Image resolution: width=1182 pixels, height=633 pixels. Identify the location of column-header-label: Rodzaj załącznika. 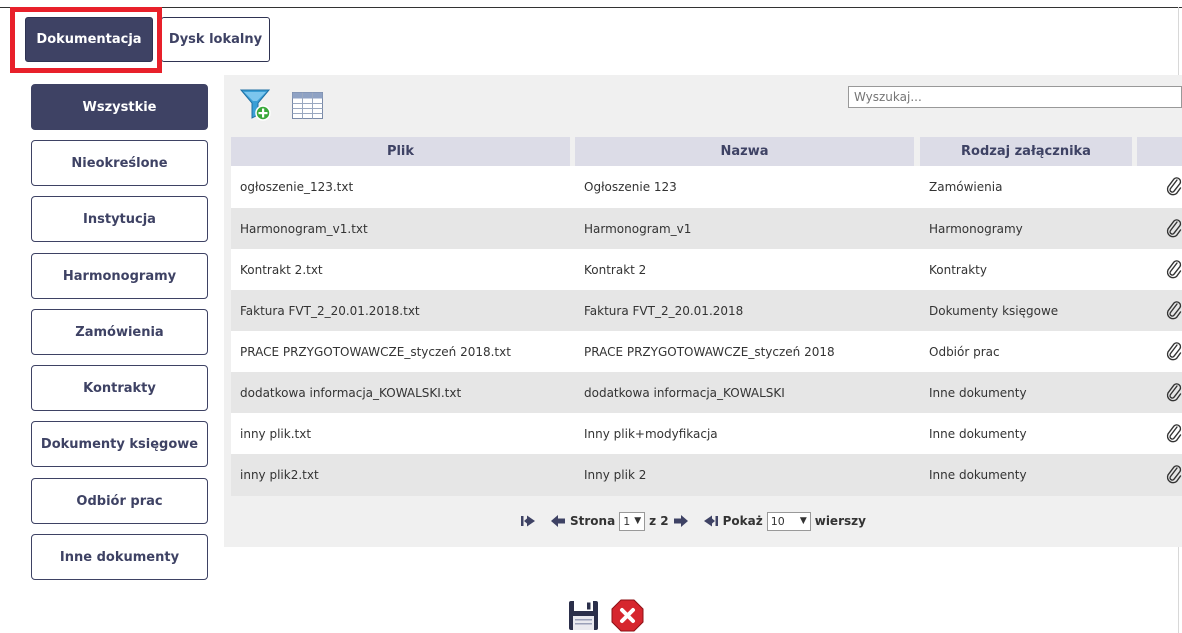
(1026, 151).